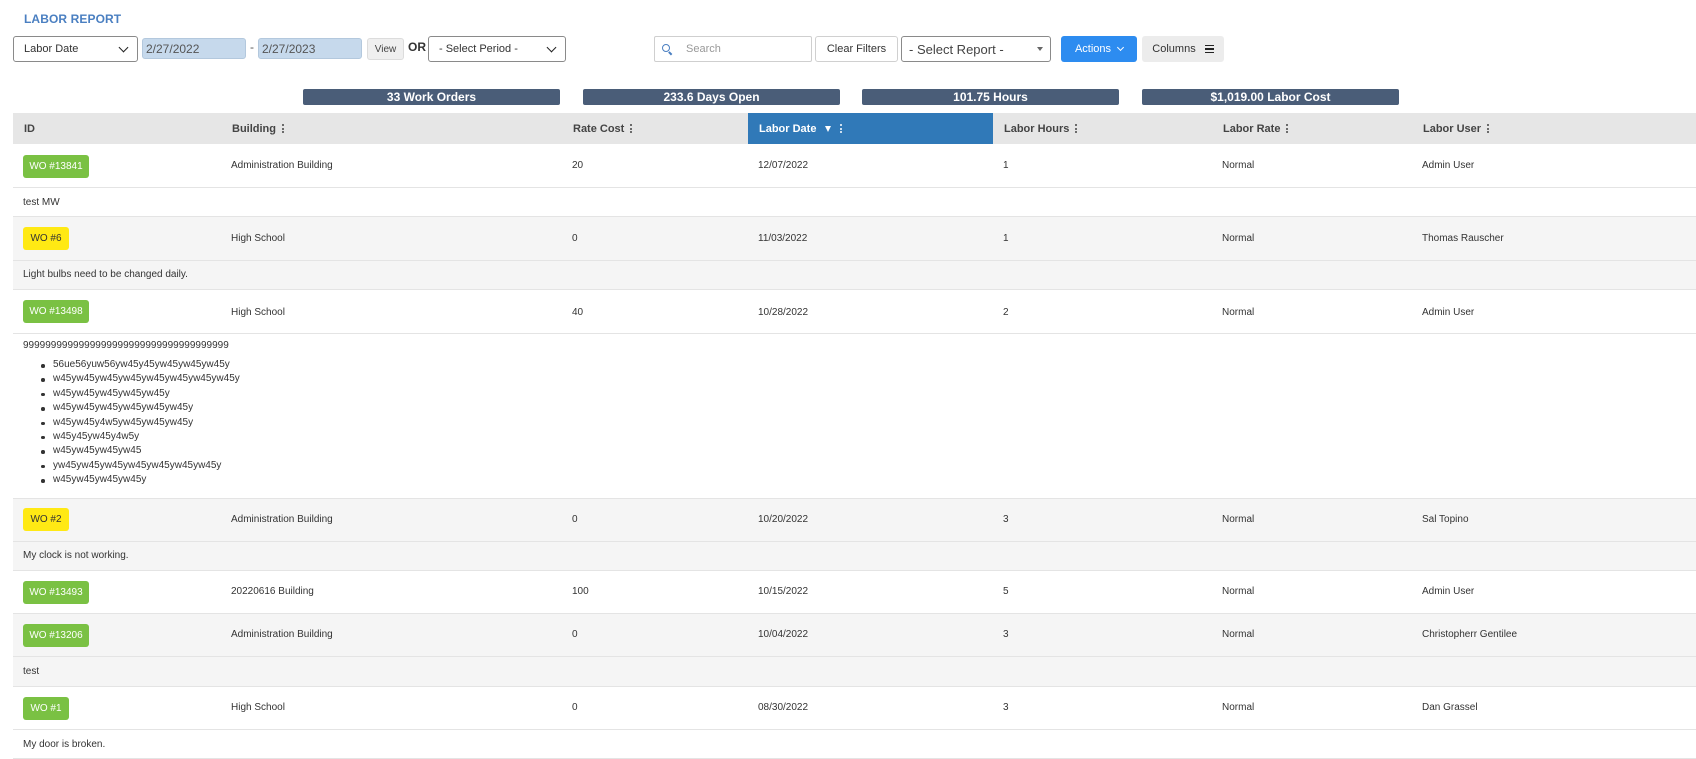  Describe the element at coordinates (783, 238) in the screenshot. I see `labor-date-cell: 11/03/2022` at that location.